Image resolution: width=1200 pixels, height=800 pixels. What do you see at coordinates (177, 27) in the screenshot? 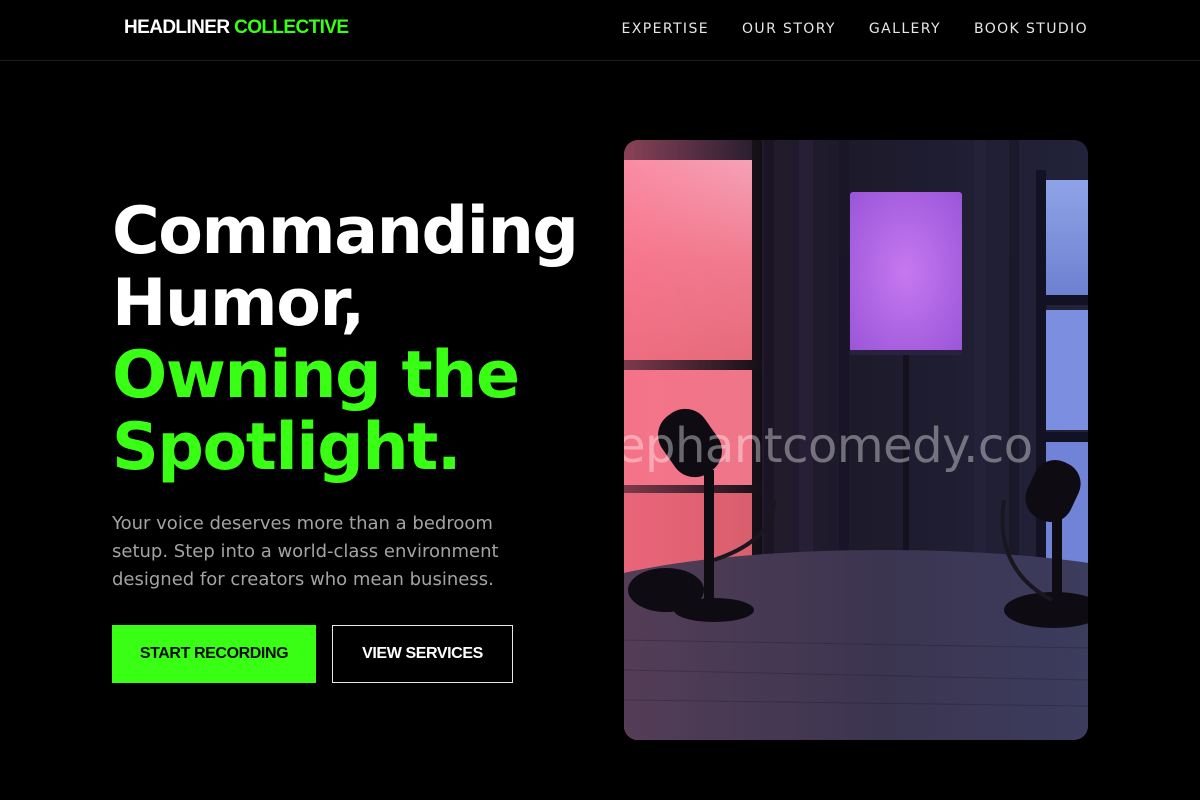
I see `logo-primary-text: HEADLINER` at bounding box center [177, 27].